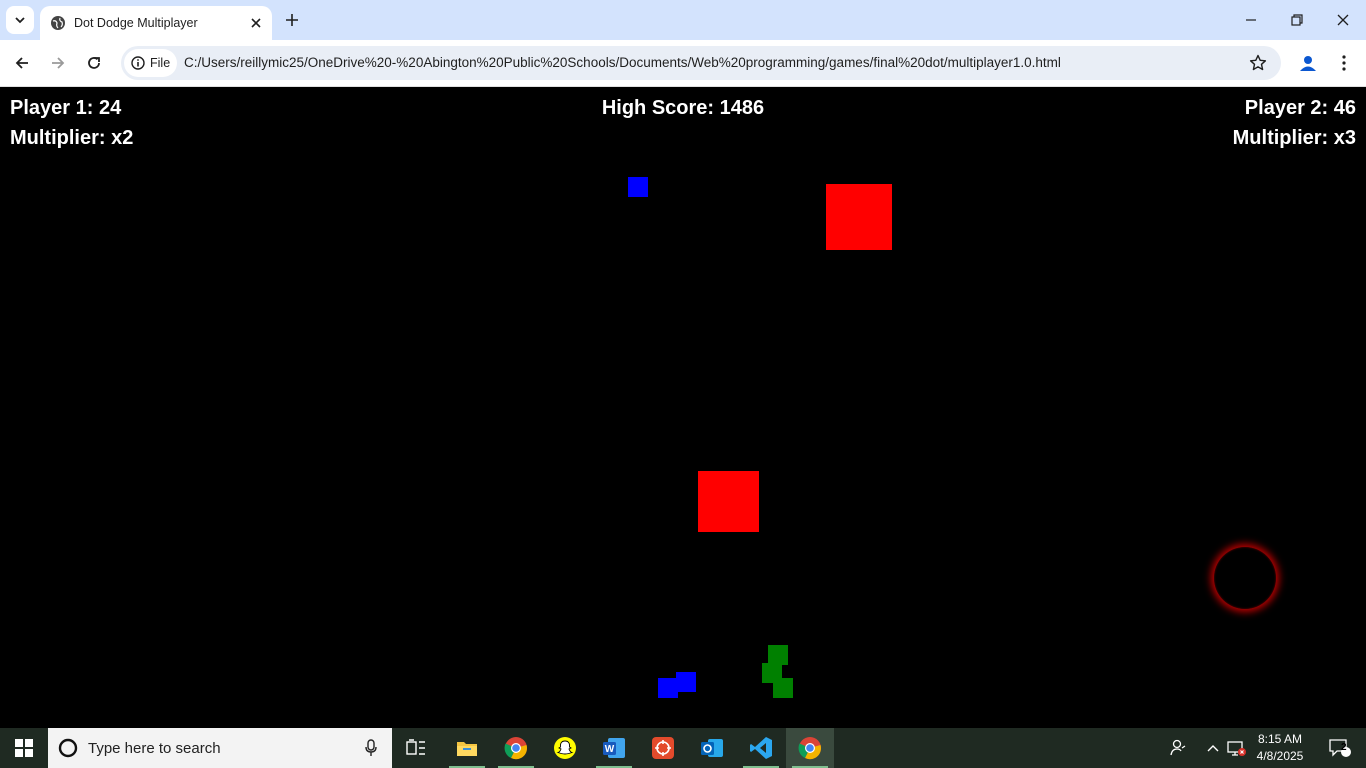  Describe the element at coordinates (1300, 108) in the screenshot. I see `player2-score: Player 2: 46` at that location.